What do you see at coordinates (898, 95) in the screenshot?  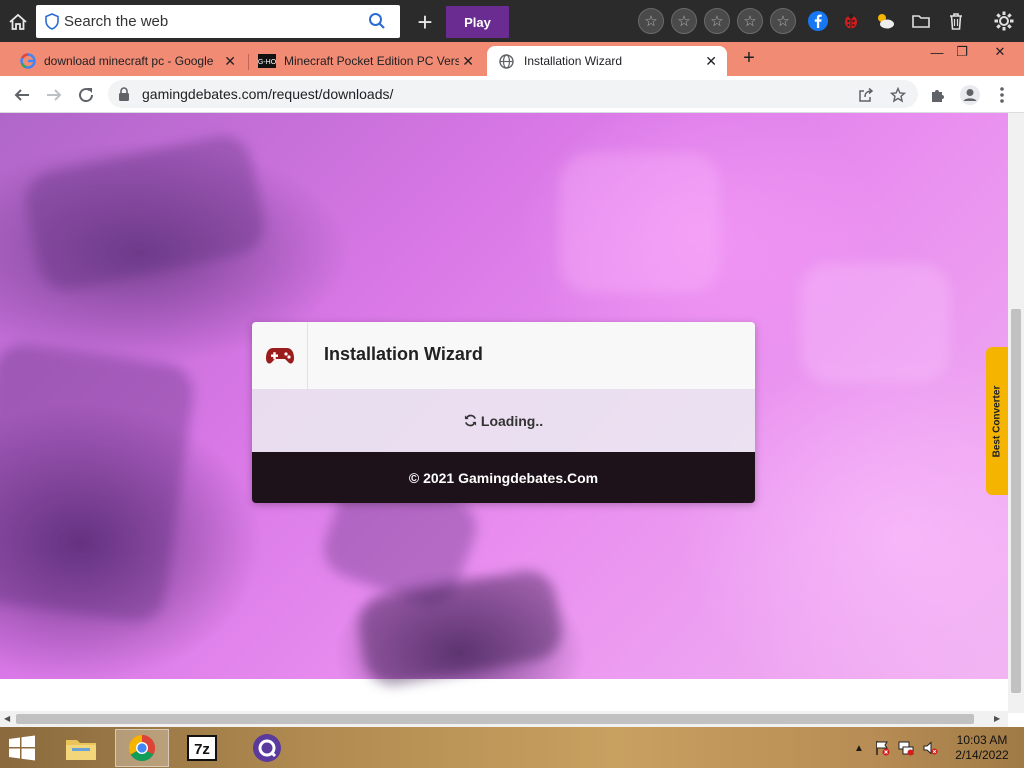 I see `bookmark-star-icon` at bounding box center [898, 95].